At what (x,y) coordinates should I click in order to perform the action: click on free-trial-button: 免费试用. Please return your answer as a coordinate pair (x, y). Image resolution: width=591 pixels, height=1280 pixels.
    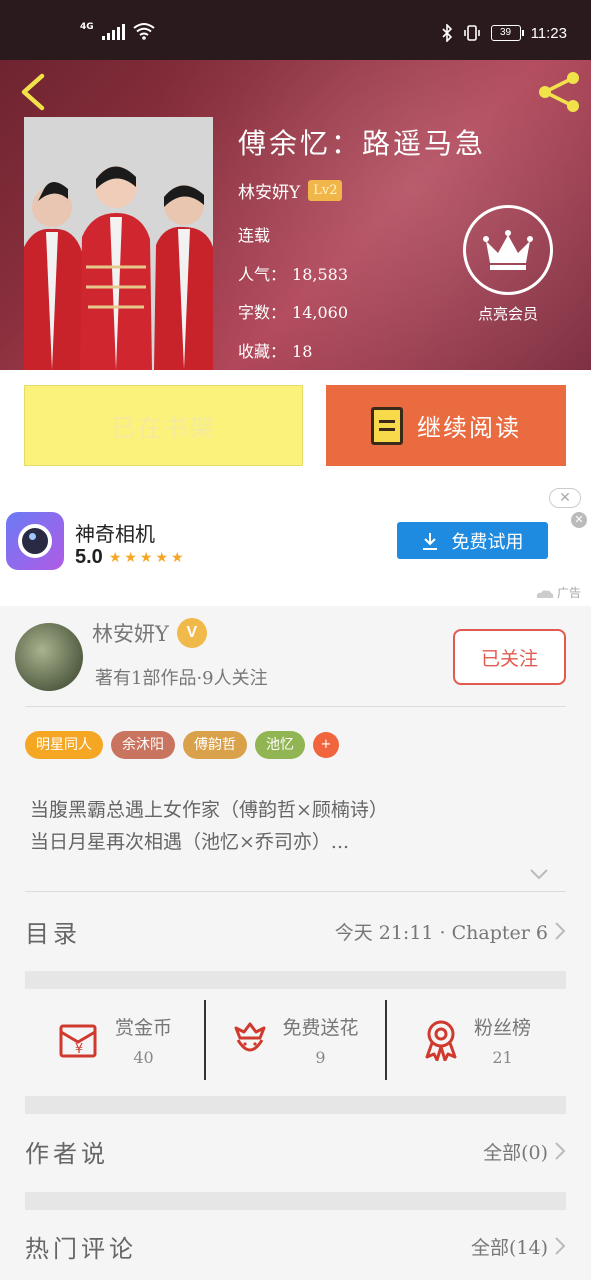
    Looking at the image, I should click on (472, 540).